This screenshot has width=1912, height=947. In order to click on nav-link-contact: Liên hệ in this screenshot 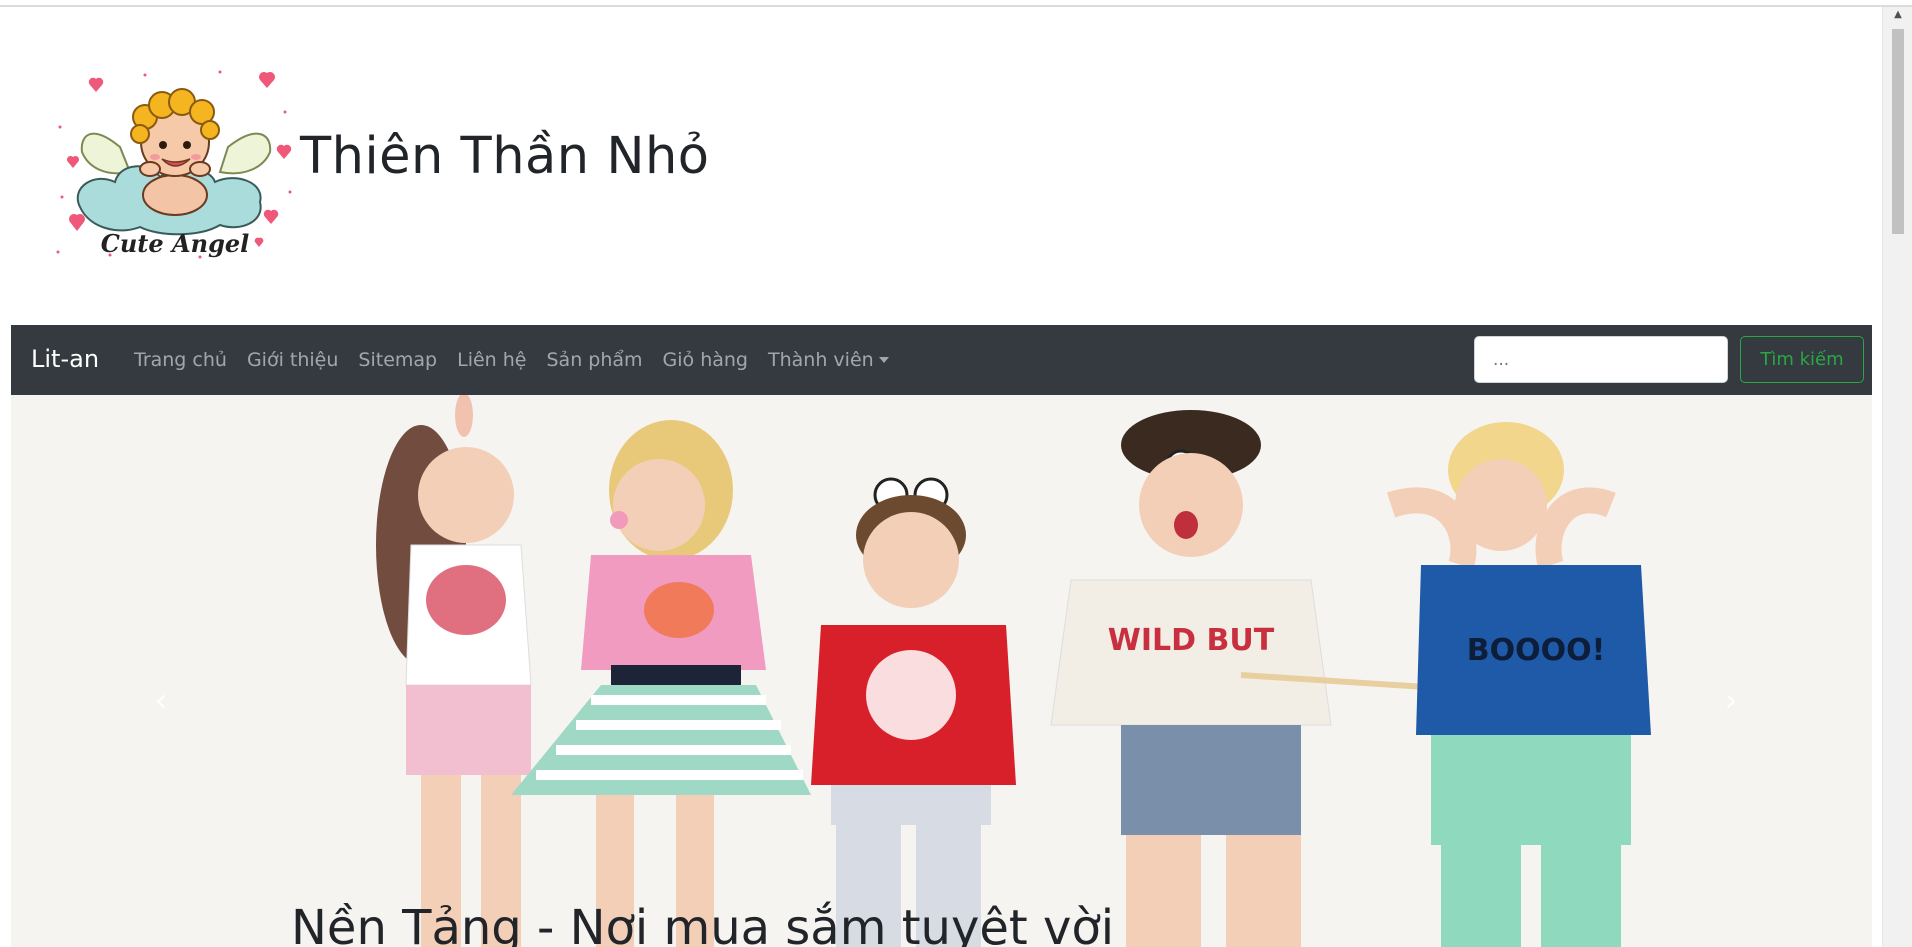, I will do `click(491, 360)`.